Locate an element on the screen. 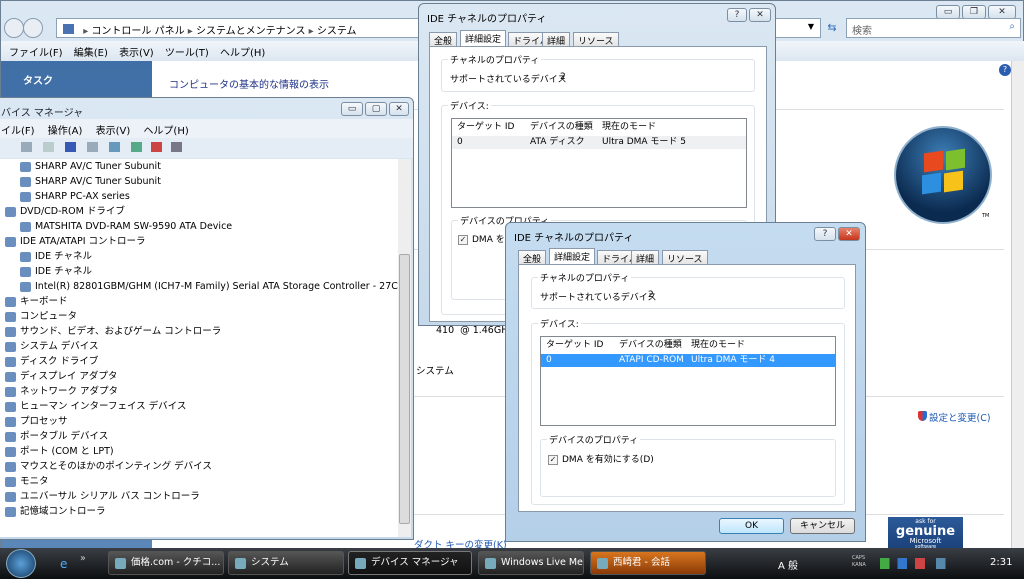  disable-icon is located at coordinates (177, 147).